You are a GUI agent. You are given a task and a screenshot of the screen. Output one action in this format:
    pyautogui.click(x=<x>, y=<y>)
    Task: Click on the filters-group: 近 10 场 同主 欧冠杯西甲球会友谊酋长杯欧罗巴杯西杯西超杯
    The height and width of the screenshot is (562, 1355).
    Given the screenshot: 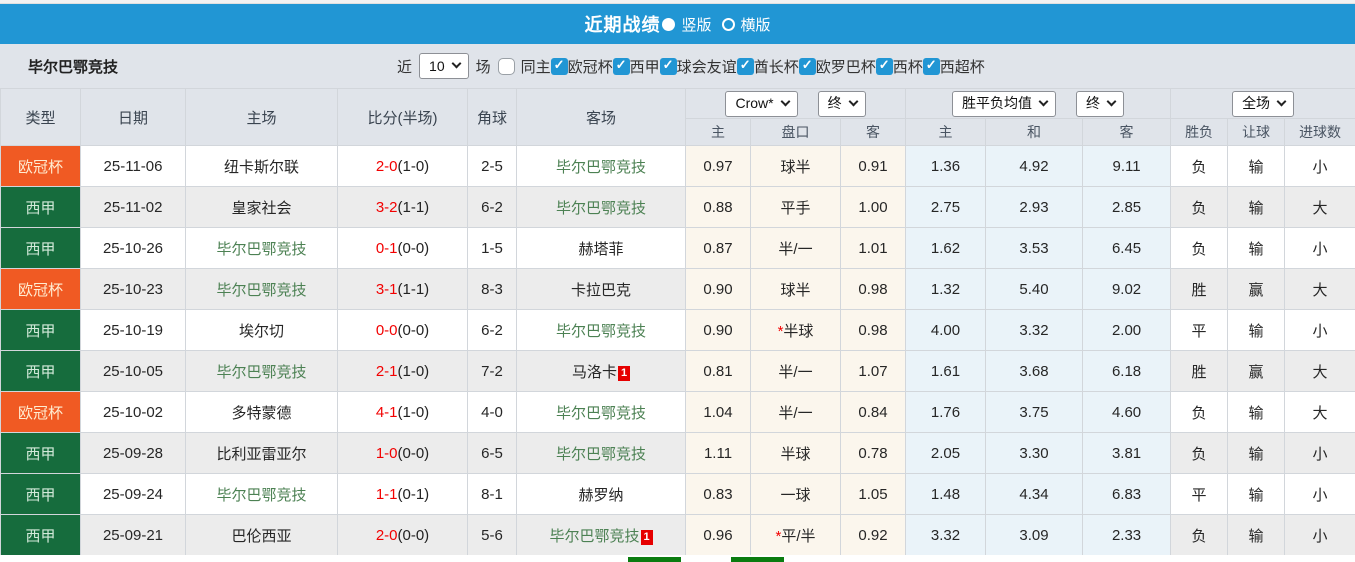 What is the action you would take?
    pyautogui.click(x=687, y=66)
    